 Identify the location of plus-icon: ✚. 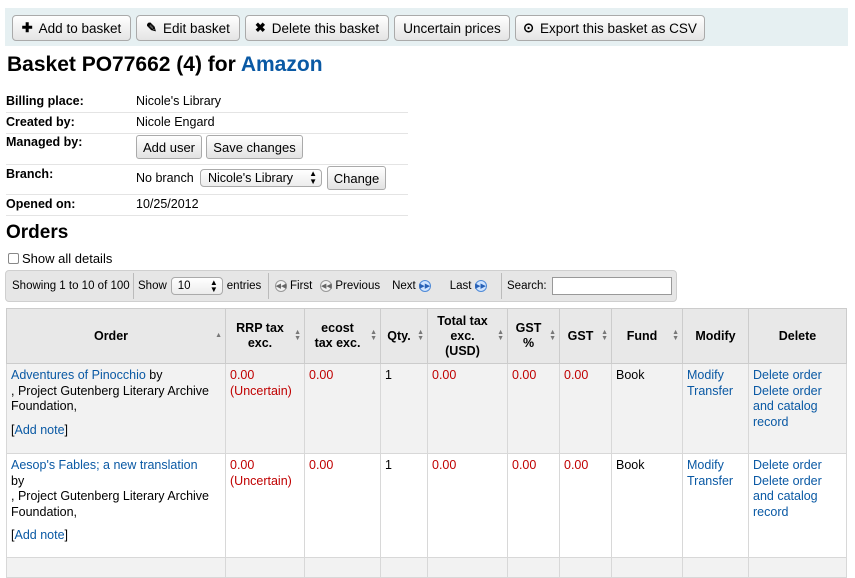
(27, 27).